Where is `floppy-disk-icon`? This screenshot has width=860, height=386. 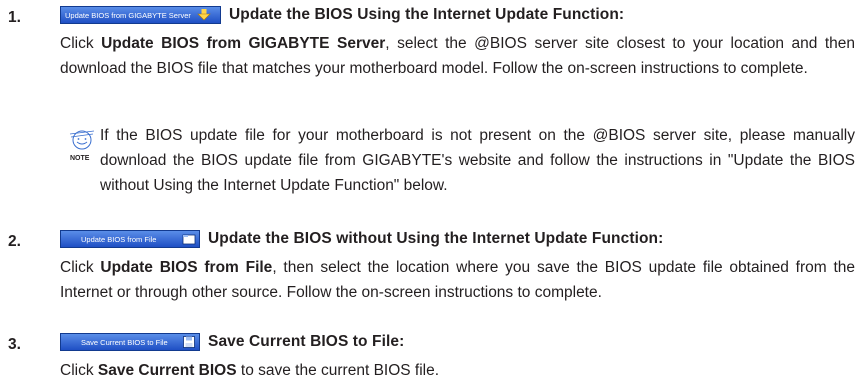
floppy-disk-icon is located at coordinates (189, 342).